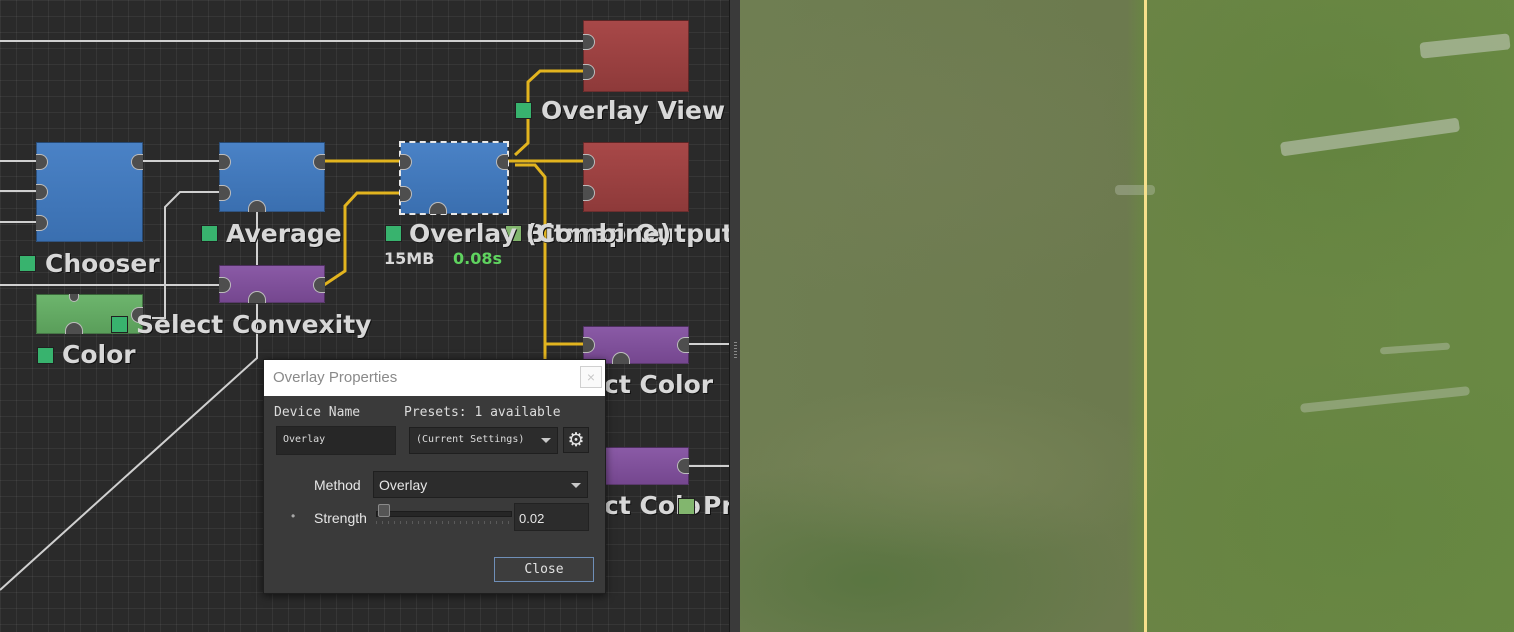 The width and height of the screenshot is (1514, 632). What do you see at coordinates (319, 162) in the screenshot?
I see `average-output-port` at bounding box center [319, 162].